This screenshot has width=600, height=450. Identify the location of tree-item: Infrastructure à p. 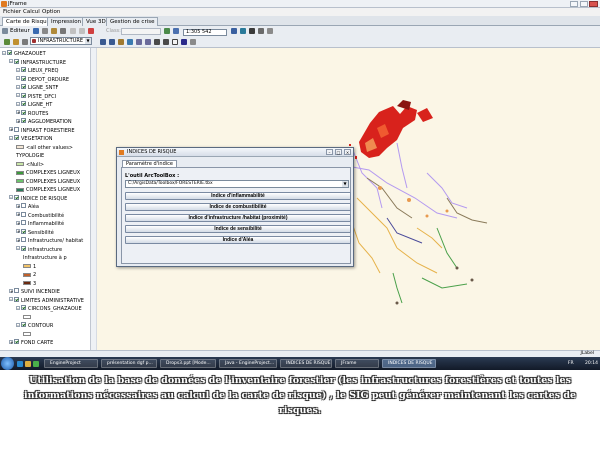
(45, 258).